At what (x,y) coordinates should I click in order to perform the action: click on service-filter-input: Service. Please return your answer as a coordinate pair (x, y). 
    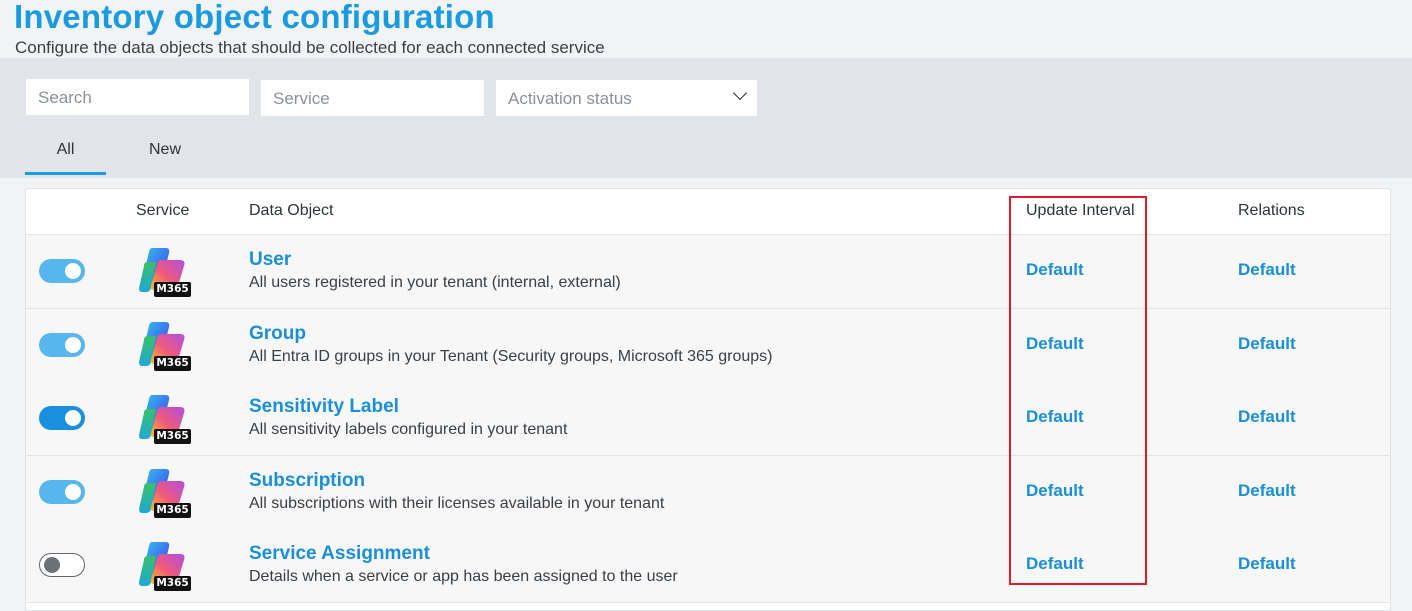
    Looking at the image, I should click on (372, 98).